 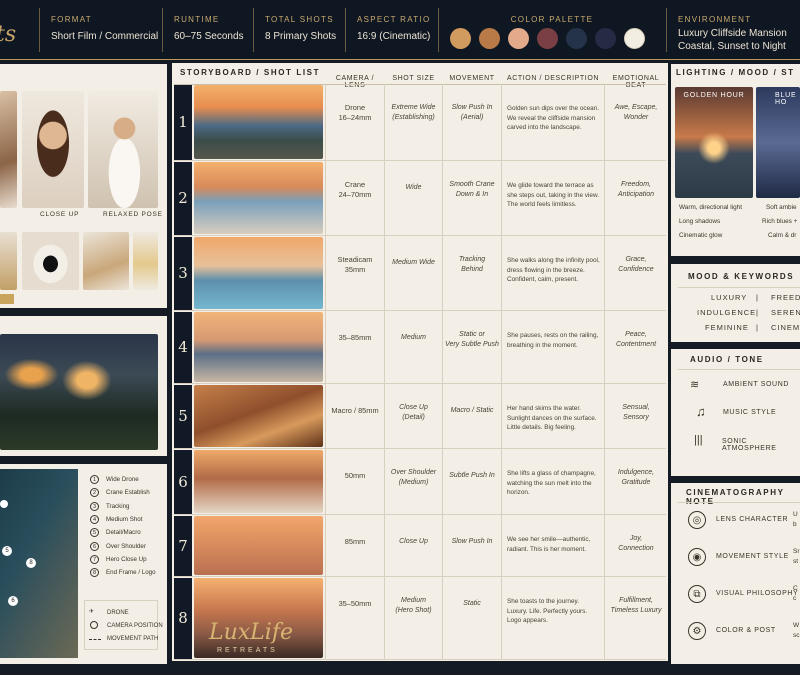 What do you see at coordinates (197, 19) in the screenshot?
I see `runtime-label: RUNTIME` at bounding box center [197, 19].